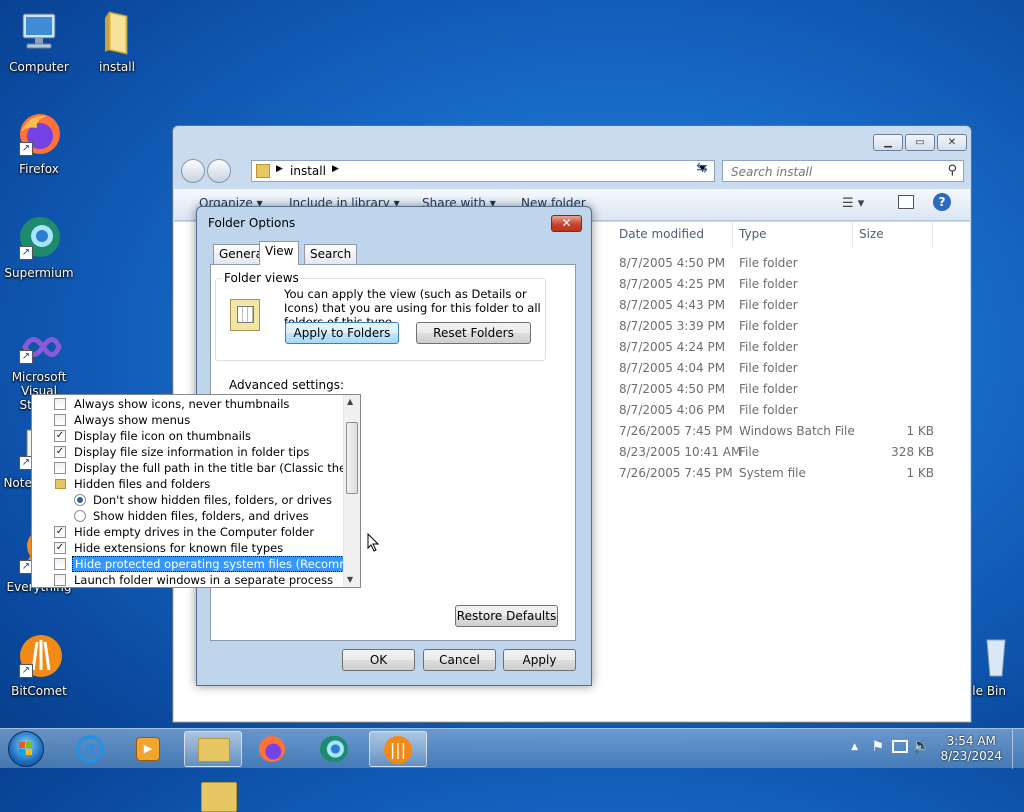 This screenshot has width=1024, height=812. Describe the element at coordinates (768, 368) in the screenshot. I see `file-type: File folder` at that location.